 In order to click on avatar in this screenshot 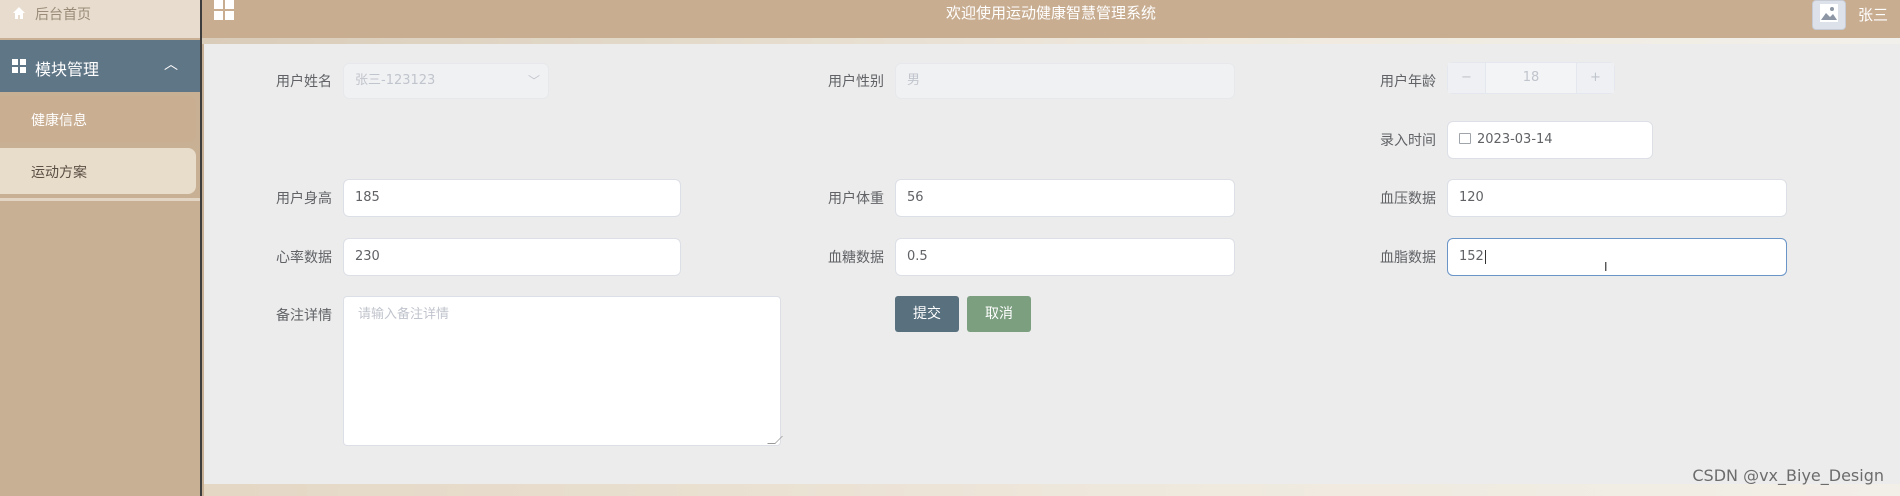, I will do `click(1829, 15)`.